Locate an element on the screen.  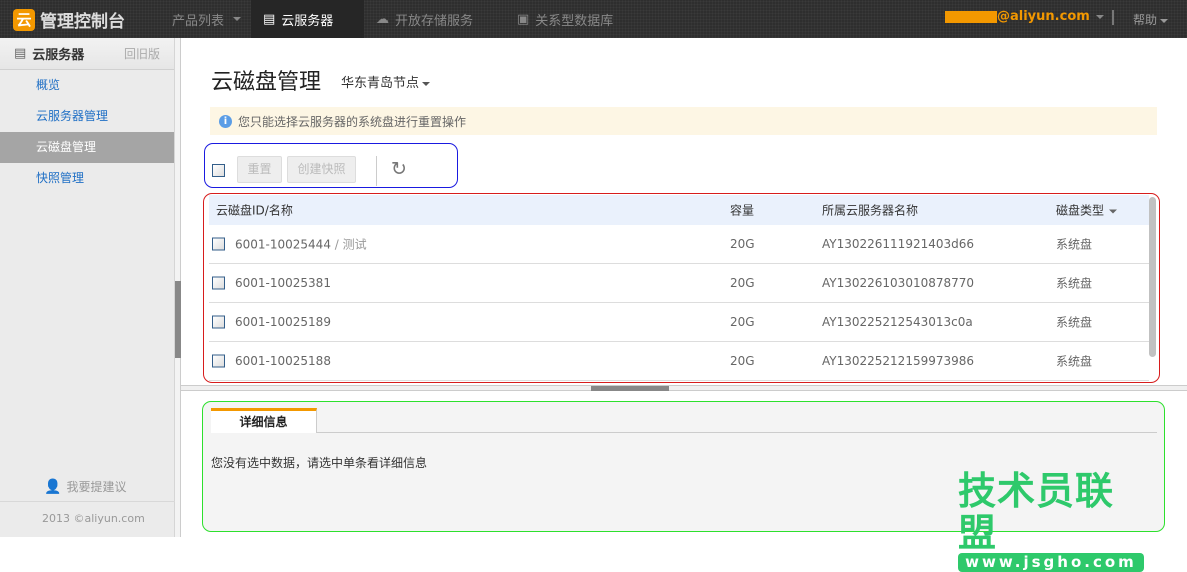
disk-id: 6001-10025189 is located at coordinates (283, 322).